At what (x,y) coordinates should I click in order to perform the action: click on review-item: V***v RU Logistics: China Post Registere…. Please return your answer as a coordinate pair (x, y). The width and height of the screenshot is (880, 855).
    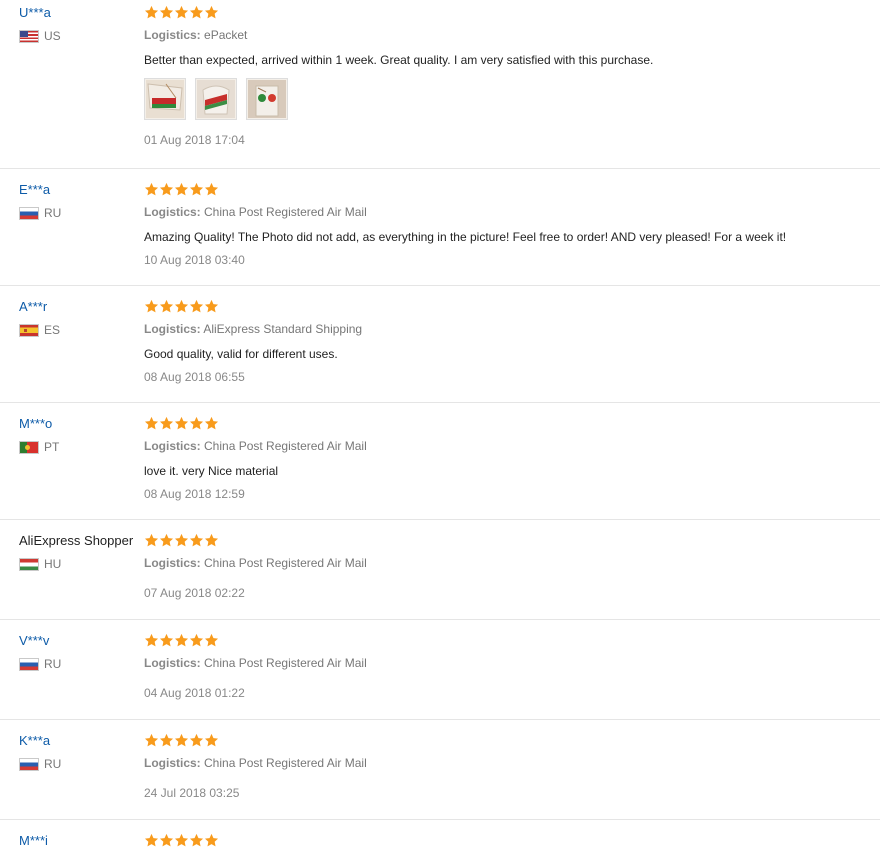
    Looking at the image, I should click on (440, 669).